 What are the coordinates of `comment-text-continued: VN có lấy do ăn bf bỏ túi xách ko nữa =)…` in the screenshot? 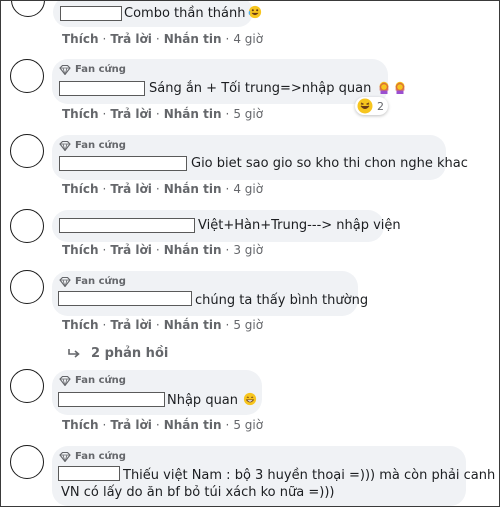 It's located at (198, 492).